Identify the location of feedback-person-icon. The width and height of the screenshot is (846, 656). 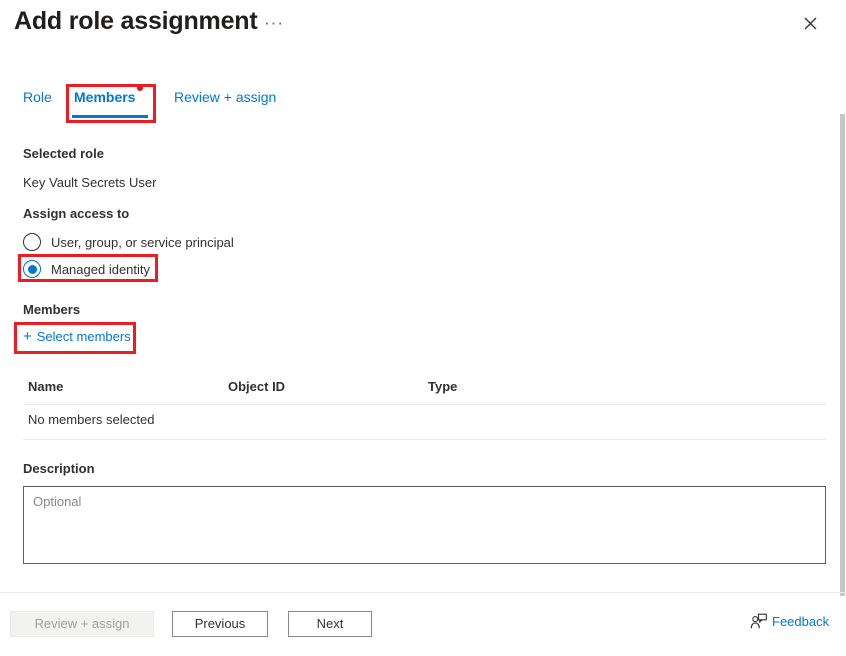
(758, 621).